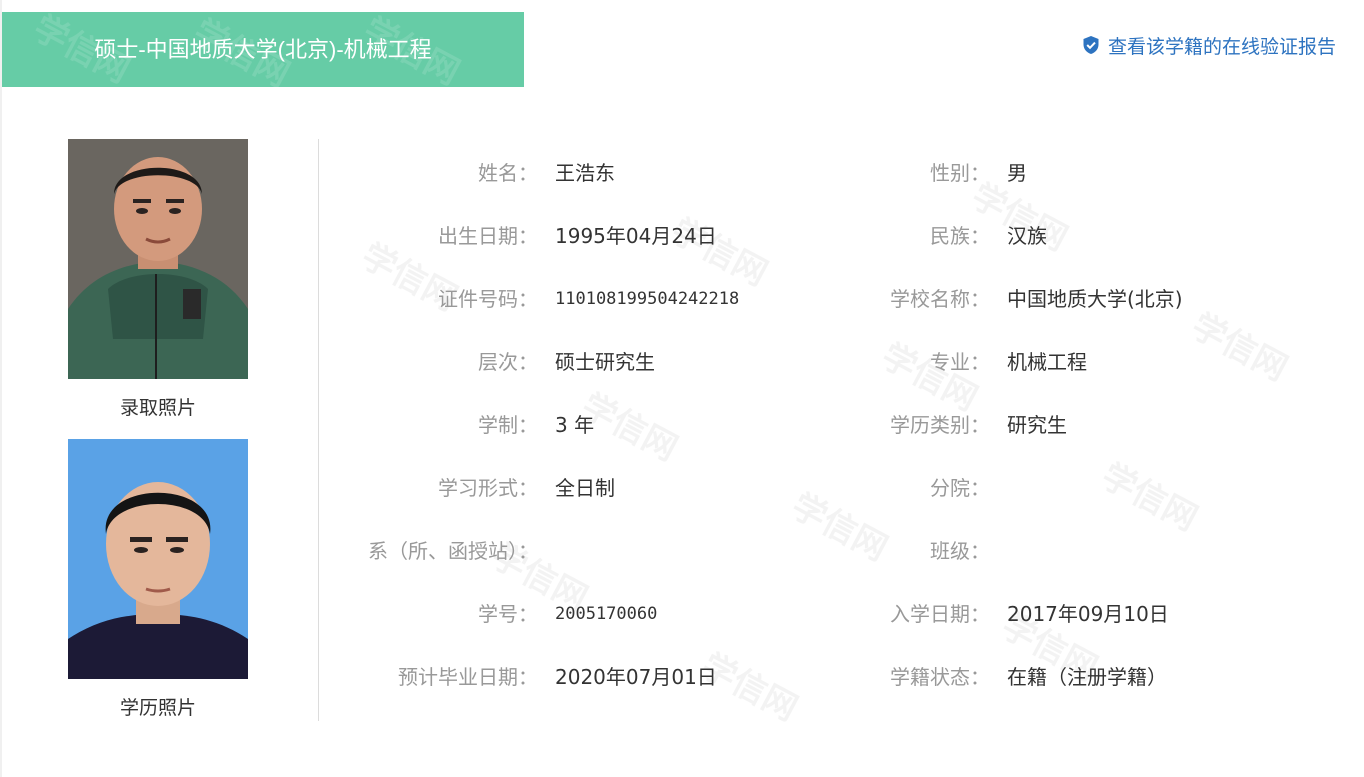 The height and width of the screenshot is (777, 1364). Describe the element at coordinates (1027, 236) in the screenshot. I see `field-value: 汉族` at that location.